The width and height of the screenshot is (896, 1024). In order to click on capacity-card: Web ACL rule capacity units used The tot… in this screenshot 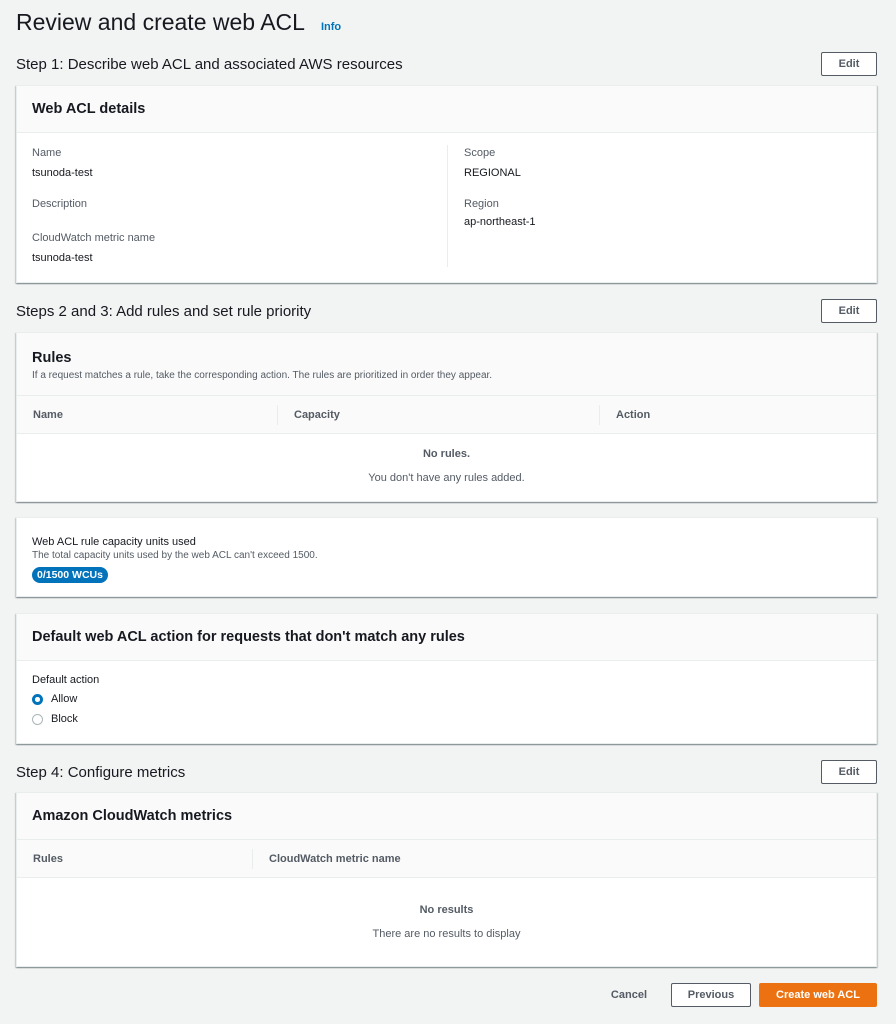, I will do `click(446, 557)`.